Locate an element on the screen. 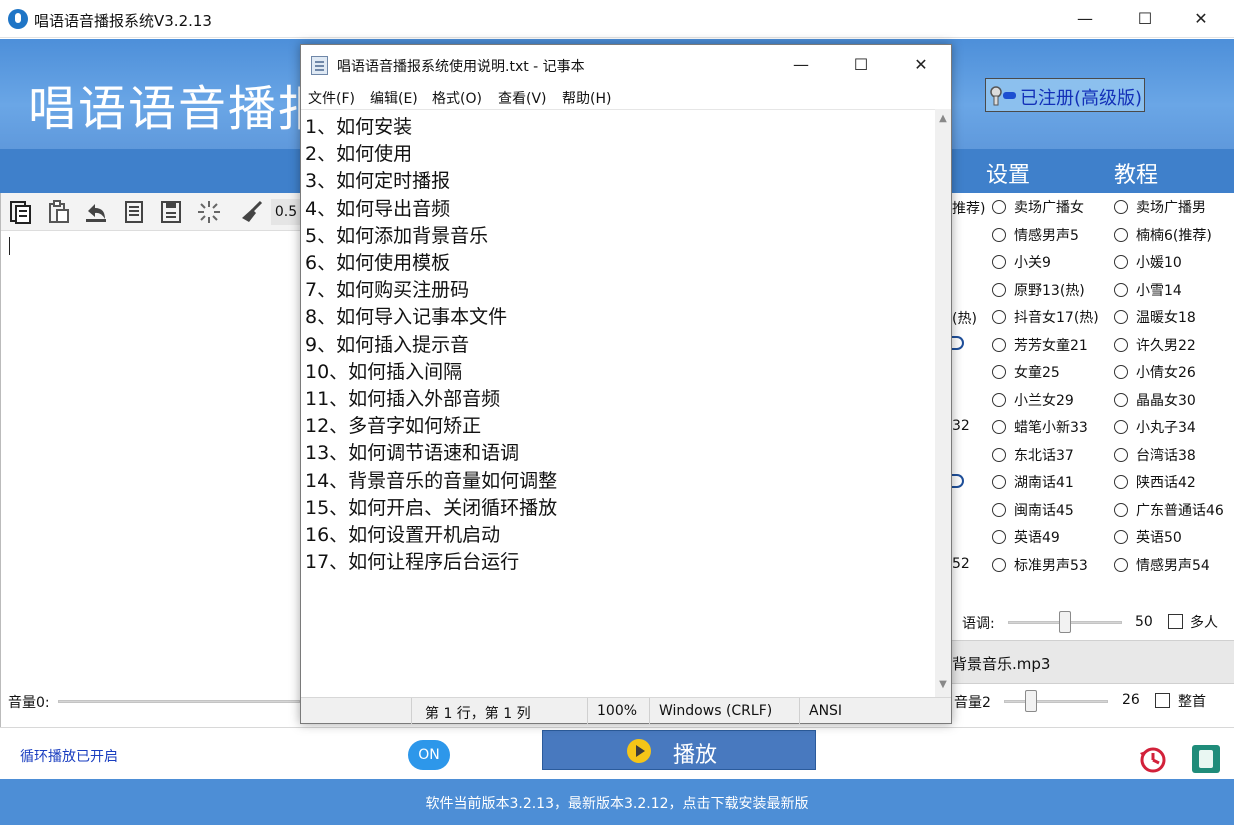 This screenshot has width=1234, height=825. voice-option: 原野13(热) is located at coordinates (1038, 291).